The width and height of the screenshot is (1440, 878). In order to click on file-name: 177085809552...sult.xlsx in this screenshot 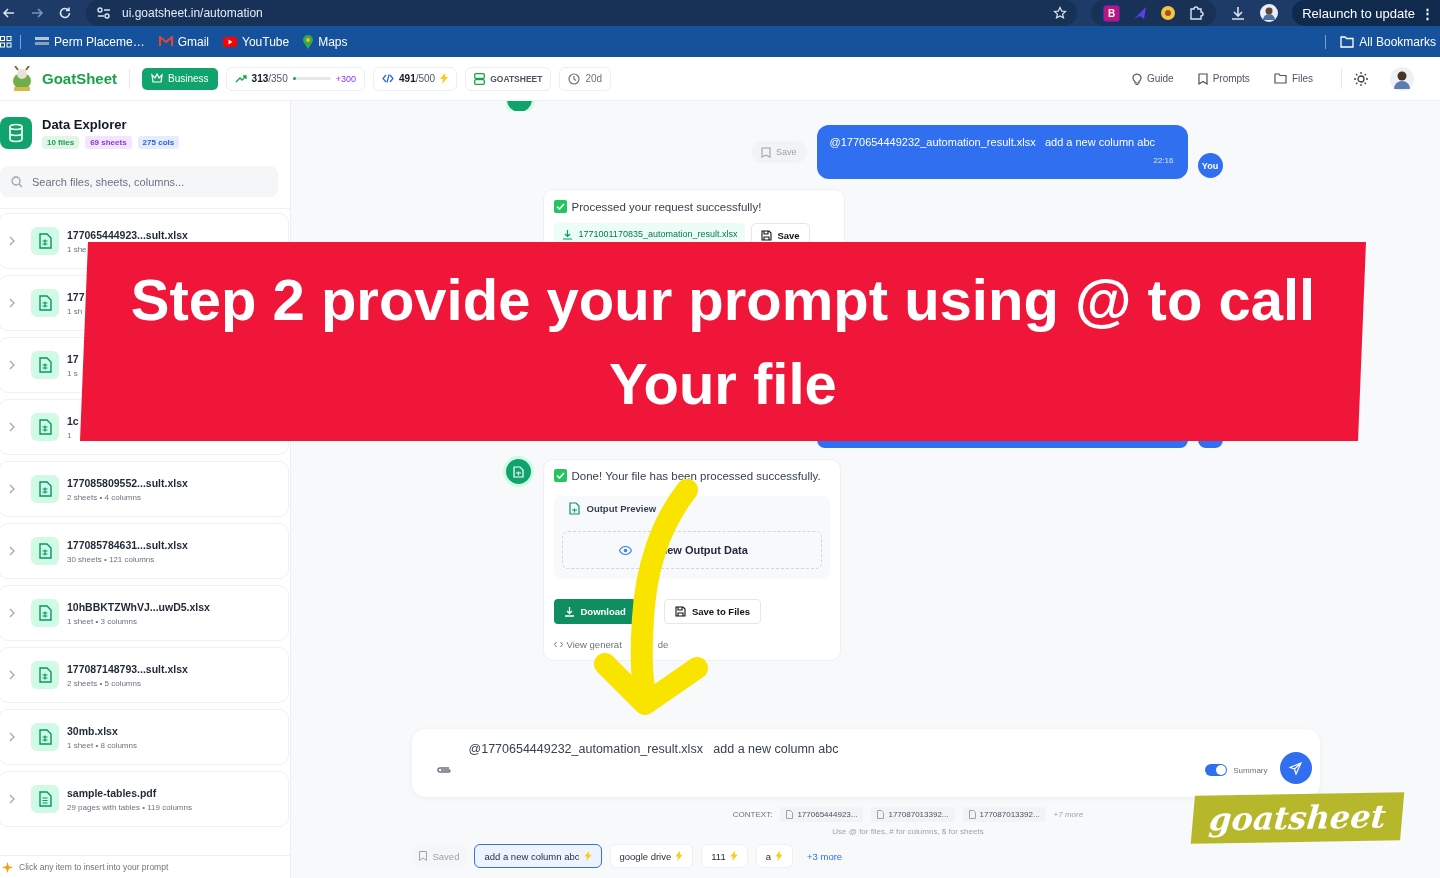, I will do `click(127, 482)`.